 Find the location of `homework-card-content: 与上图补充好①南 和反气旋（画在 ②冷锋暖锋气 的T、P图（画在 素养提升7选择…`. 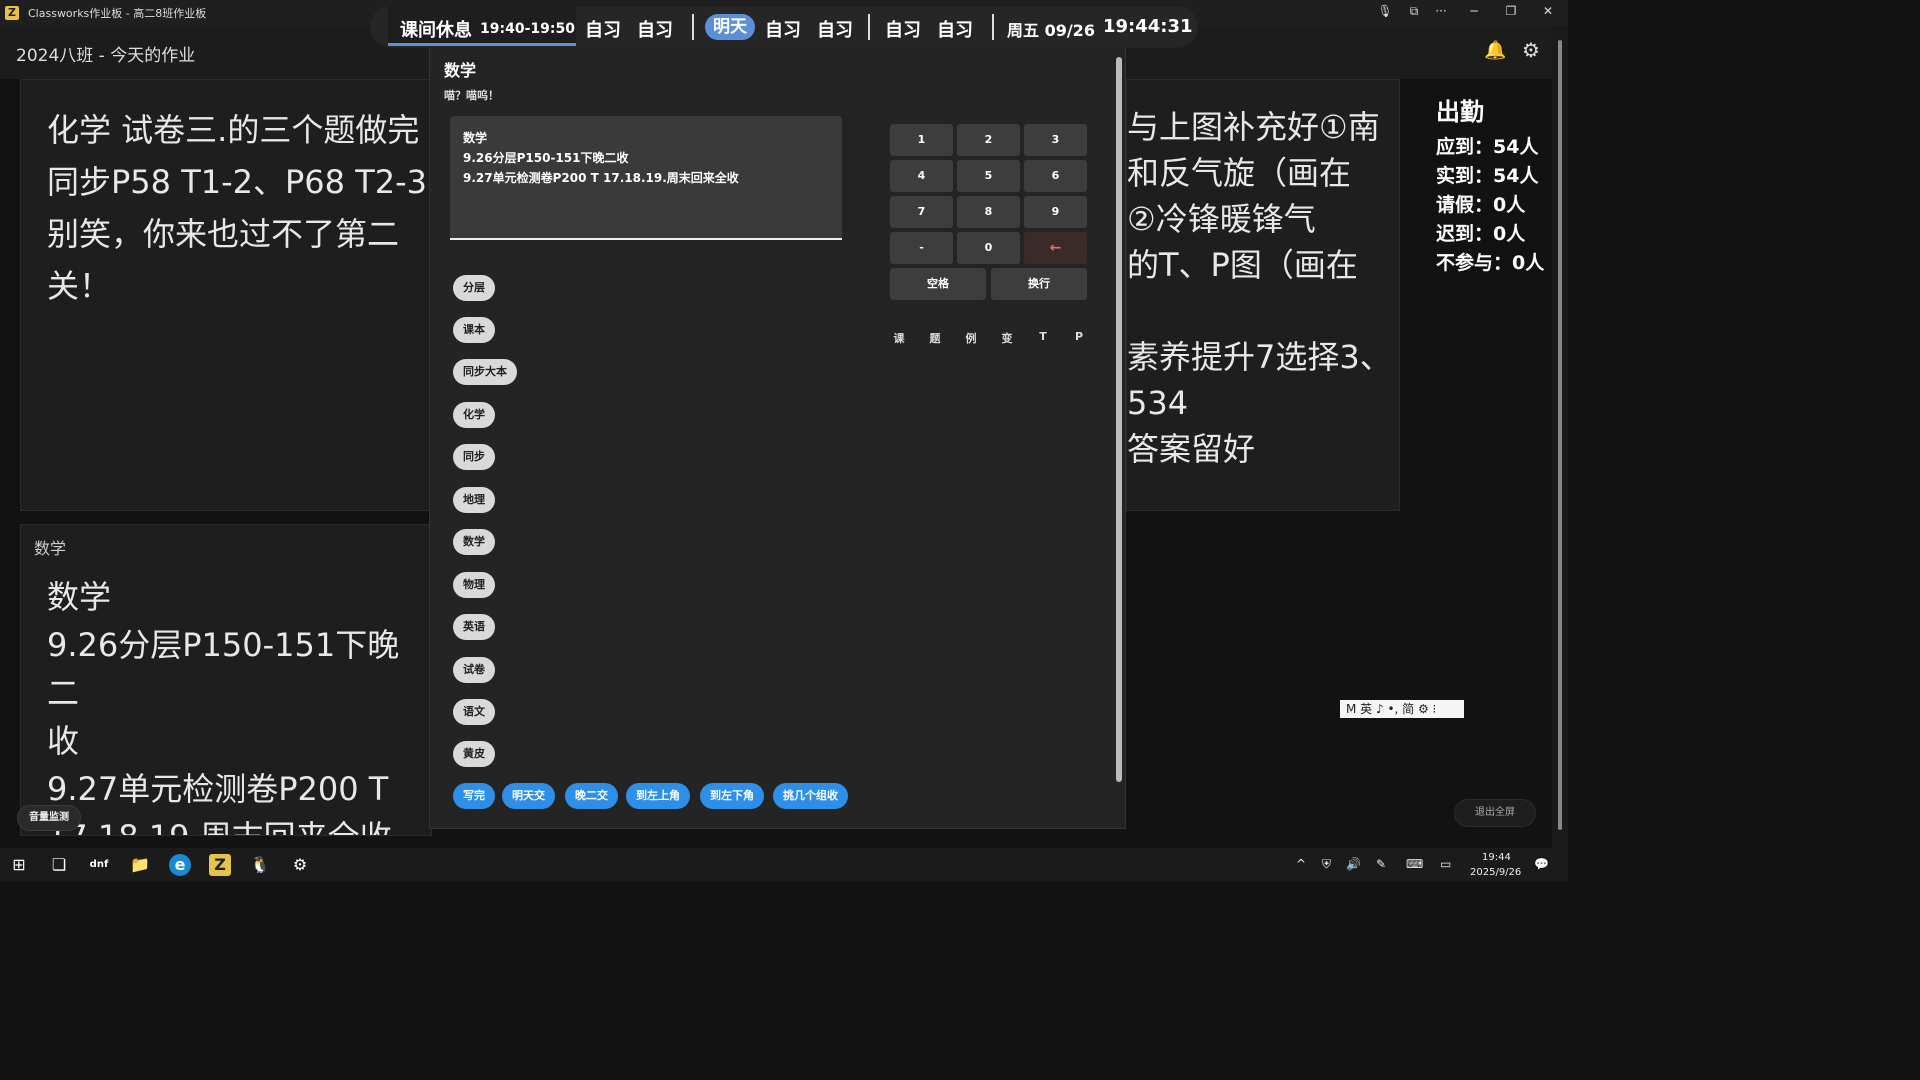

homework-card-content: 与上图补充好①南 和反气旋（画在 ②冷锋暖锋气 的T、P图（画在 素养提升7选择… is located at coordinates (1259, 288).